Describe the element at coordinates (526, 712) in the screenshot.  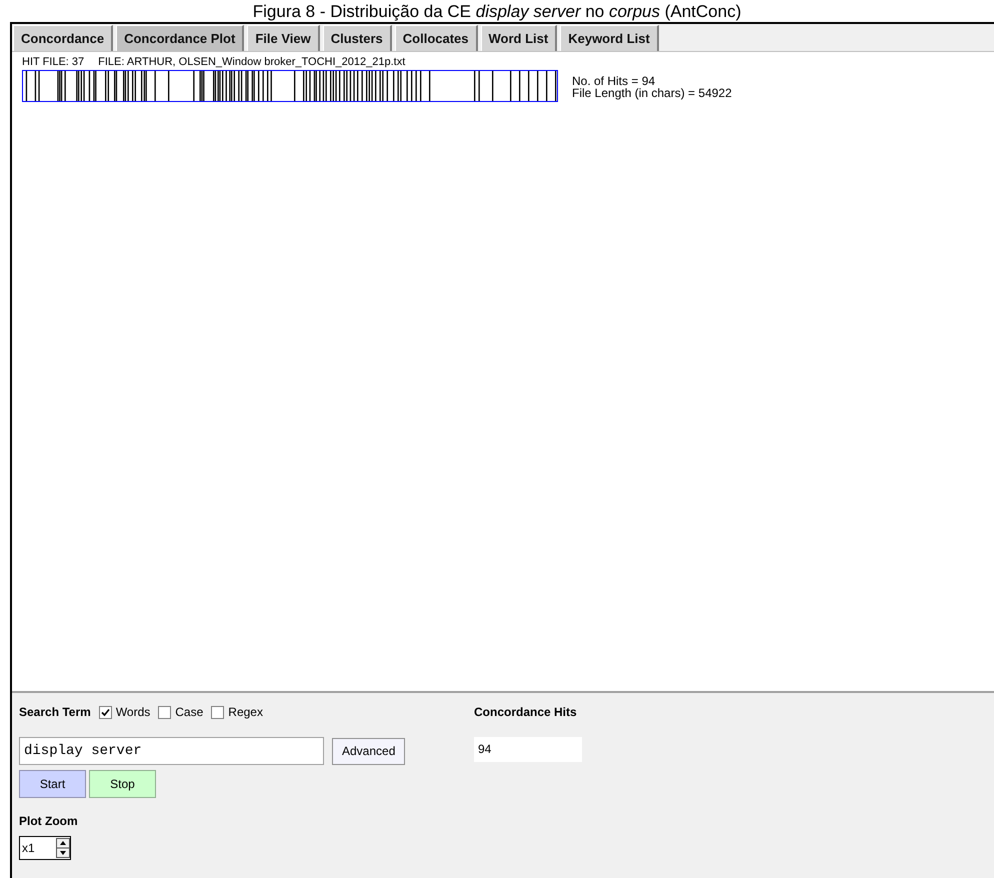
I see `concordance-hits-label: Concordance Hits` at that location.